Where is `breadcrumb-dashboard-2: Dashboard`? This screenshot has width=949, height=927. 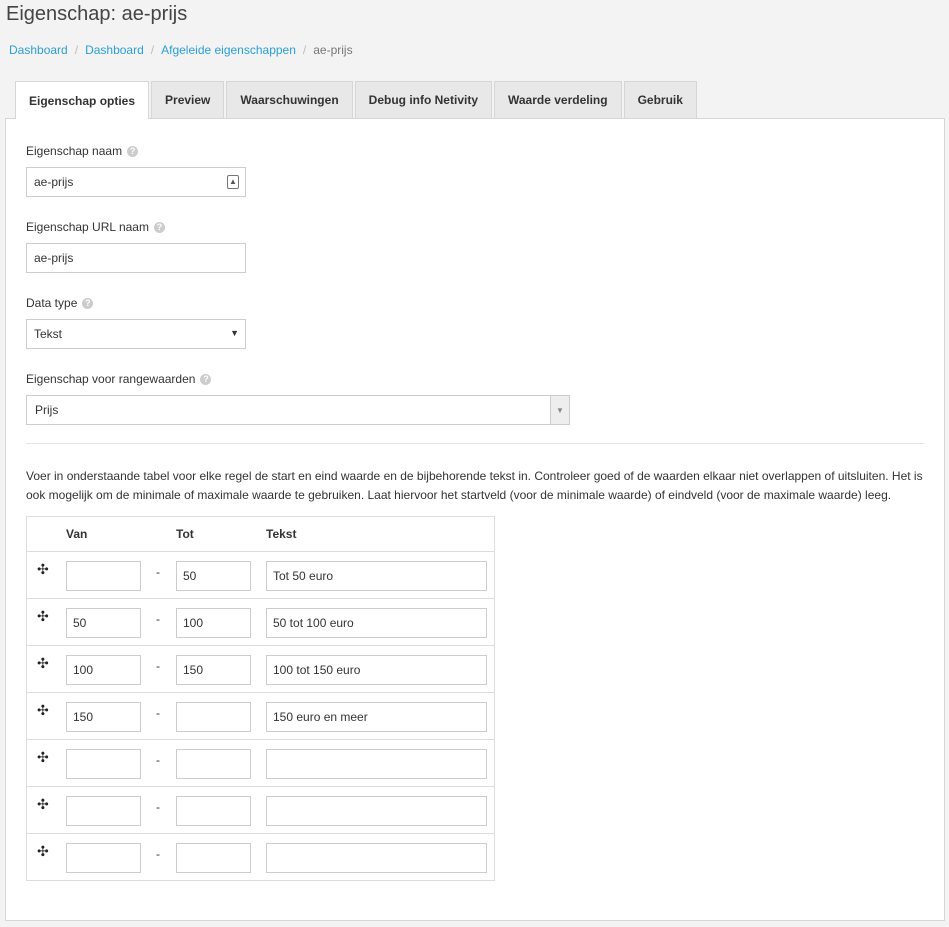 breadcrumb-dashboard-2: Dashboard is located at coordinates (114, 50).